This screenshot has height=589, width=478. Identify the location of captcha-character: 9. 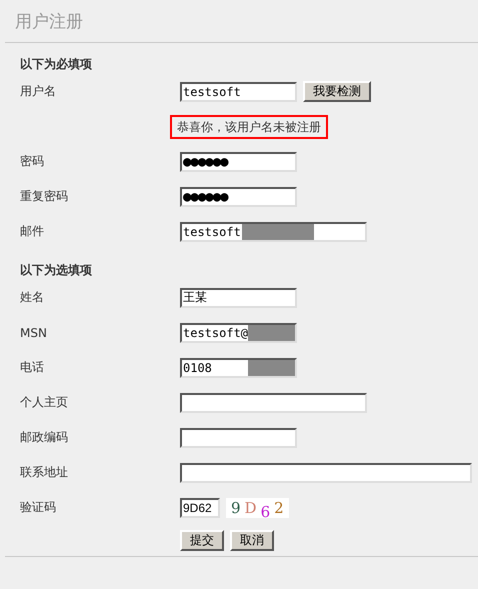
(236, 507).